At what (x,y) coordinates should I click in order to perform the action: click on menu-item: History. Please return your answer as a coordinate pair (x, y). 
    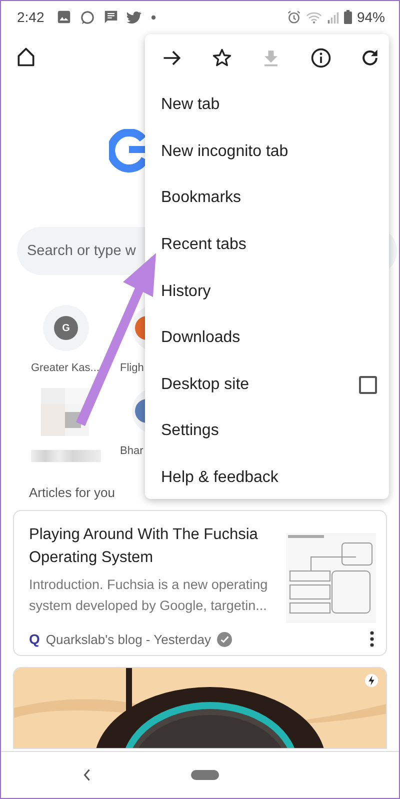
    Looking at the image, I should click on (186, 291).